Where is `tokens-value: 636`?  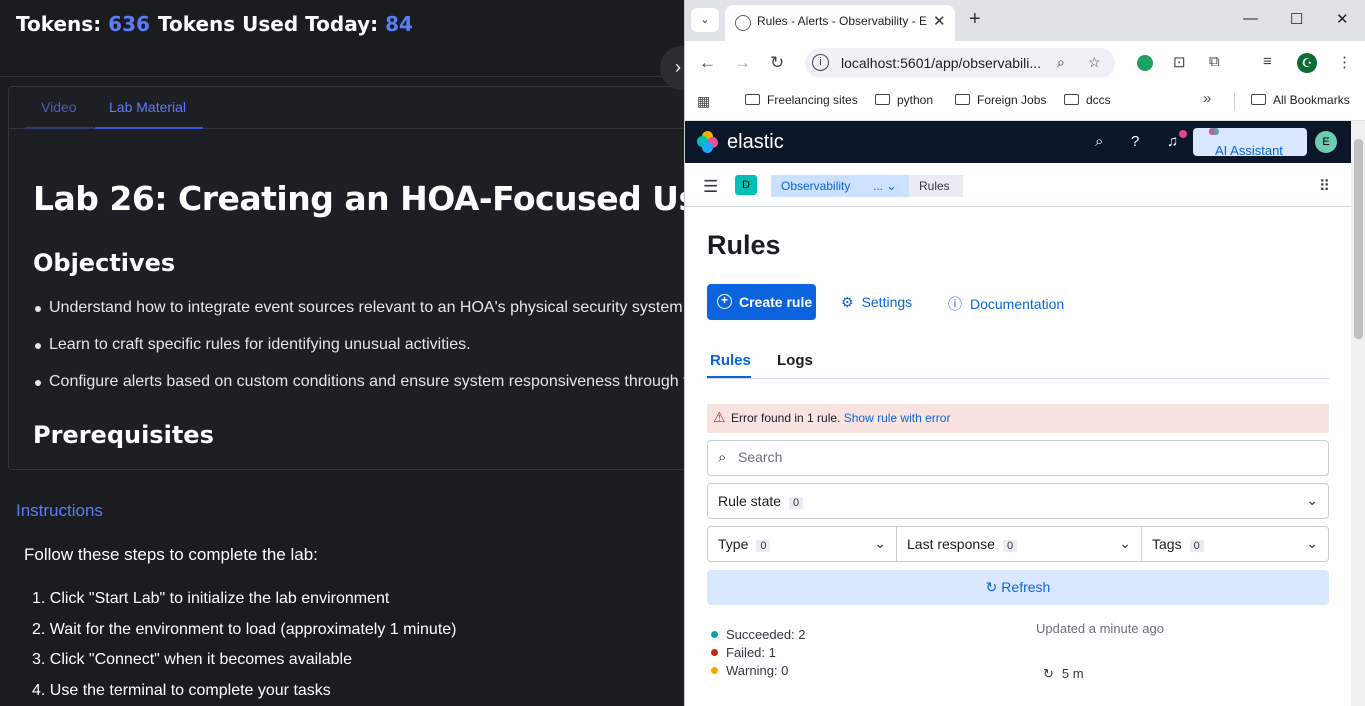
tokens-value: 636 is located at coordinates (129, 24).